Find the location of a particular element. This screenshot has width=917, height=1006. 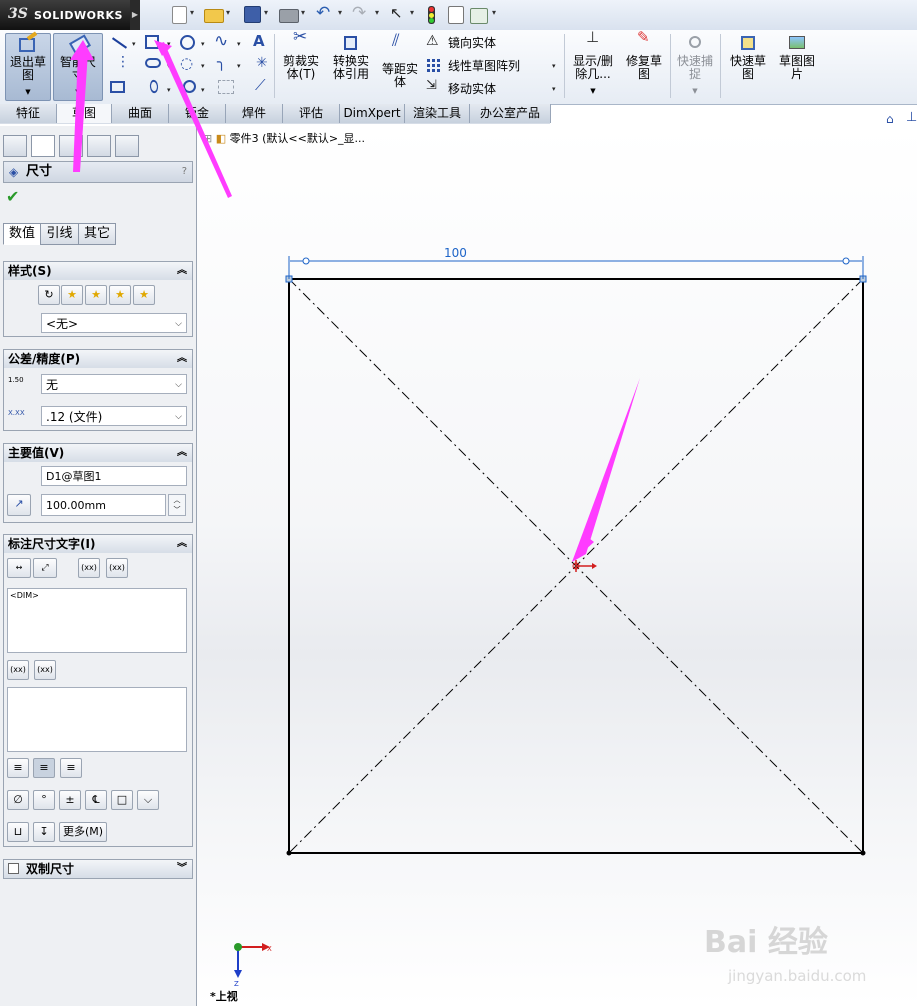

annotation-arrowhead-smart-dimension is located at coordinates (82, 50).